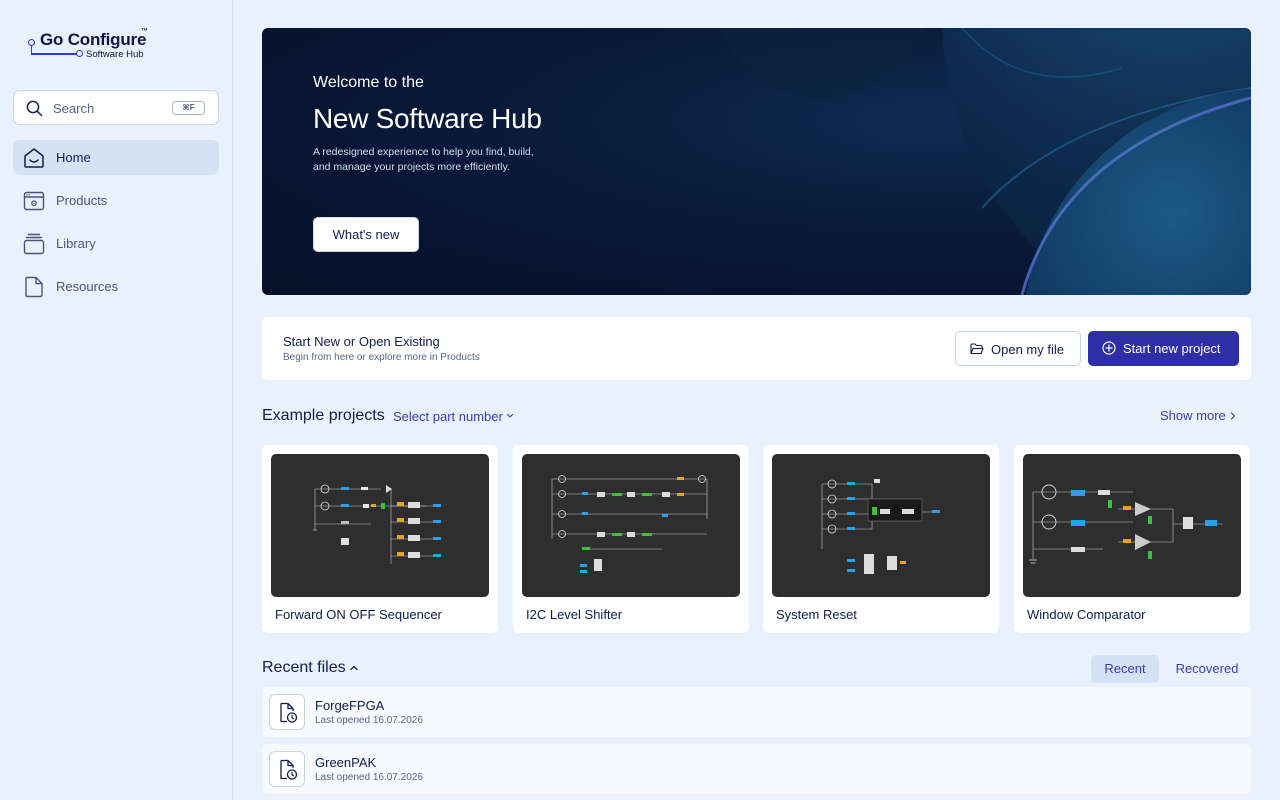 Image resolution: width=1280 pixels, height=800 pixels. I want to click on open-file-label: Open my file, so click(1027, 349).